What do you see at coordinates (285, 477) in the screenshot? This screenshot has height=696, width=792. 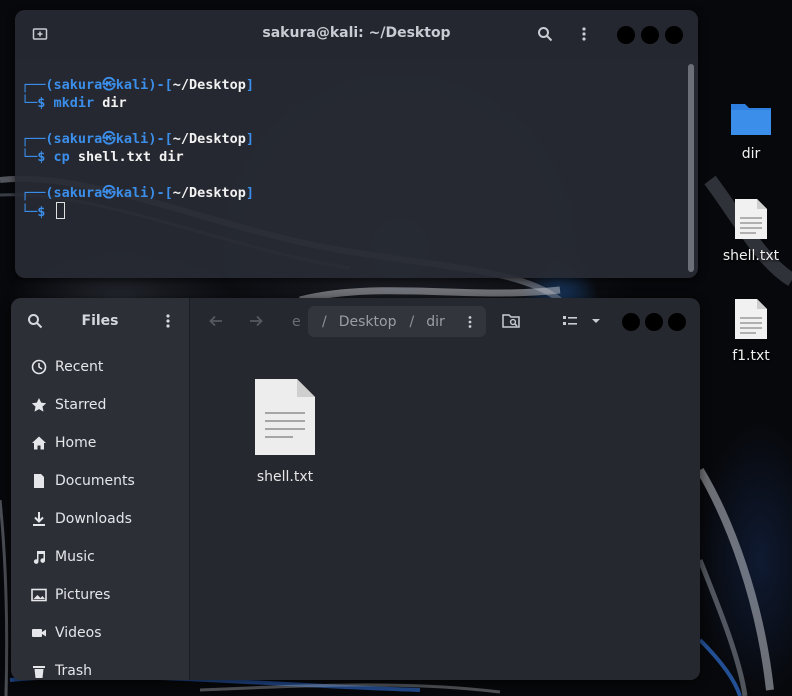 I see `file-item-label: shell.txt` at bounding box center [285, 477].